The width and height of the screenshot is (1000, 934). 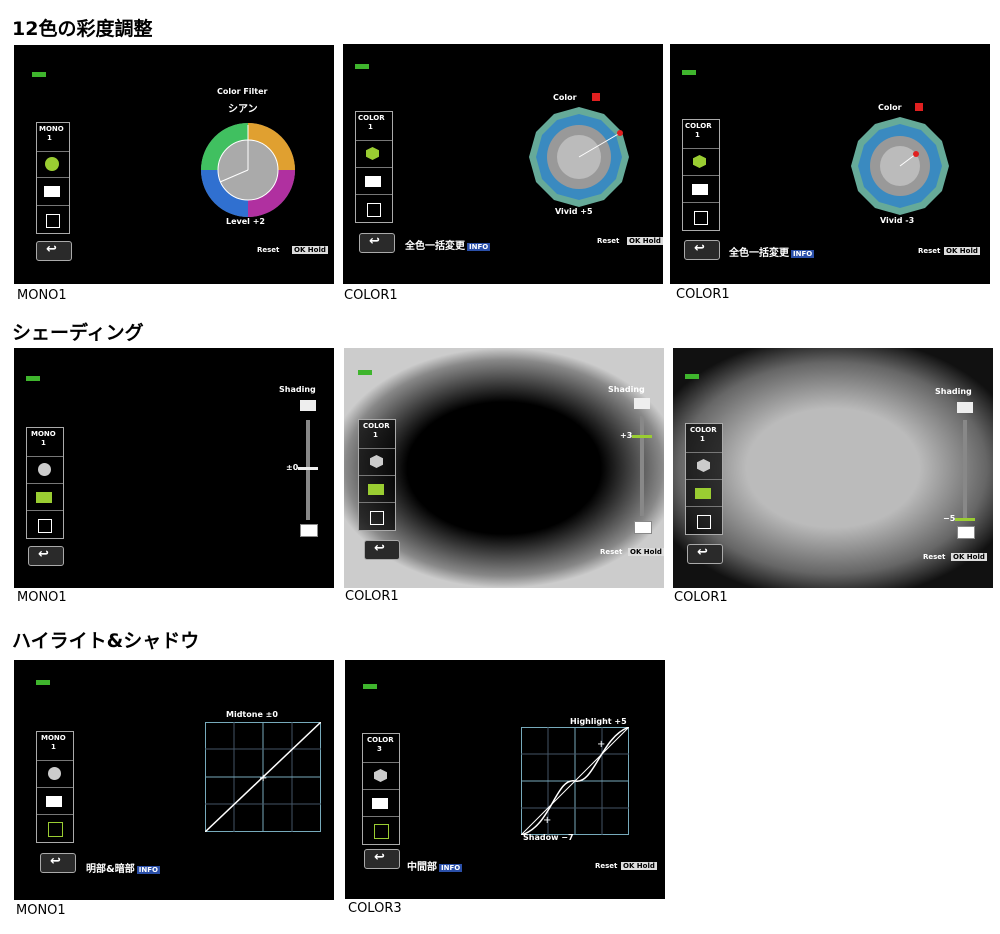 I want to click on caption-s2b: COLOR1, so click(x=372, y=596).